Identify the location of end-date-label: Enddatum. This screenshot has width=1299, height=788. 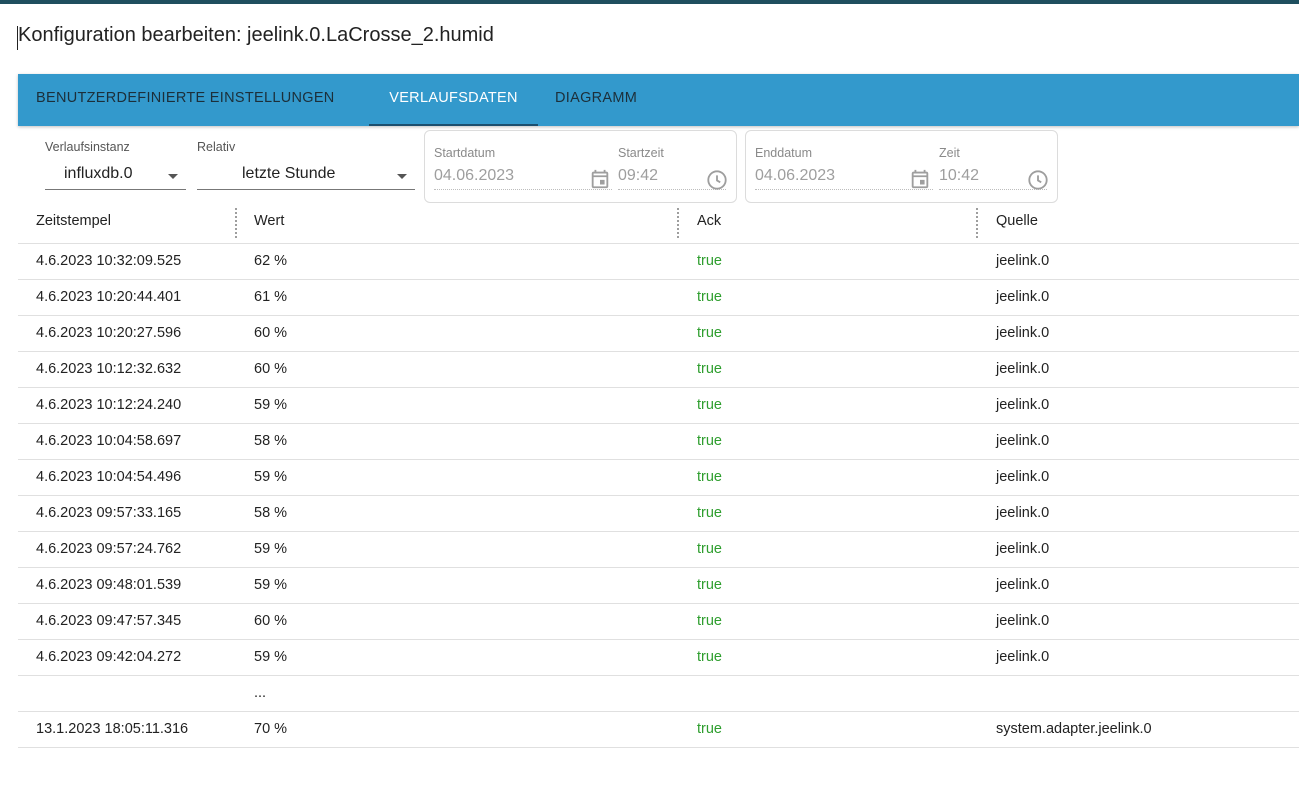
(783, 153).